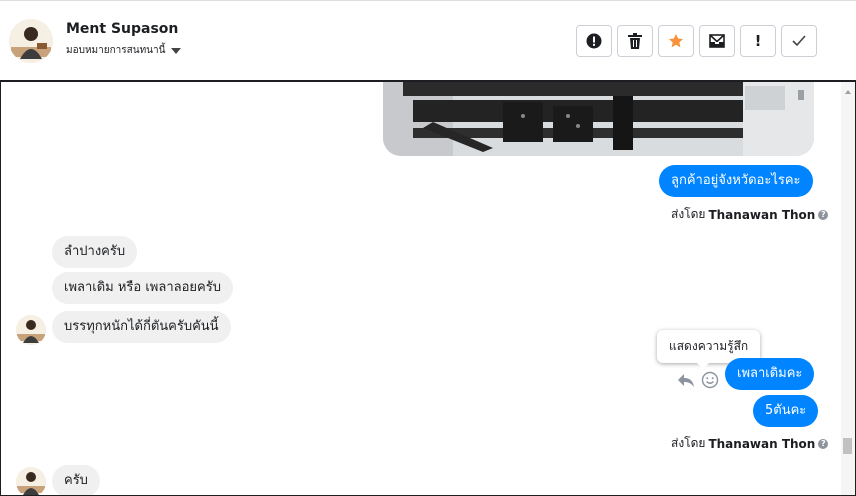 The image size is (856, 496). I want to click on mark-unread-button, so click(717, 41).